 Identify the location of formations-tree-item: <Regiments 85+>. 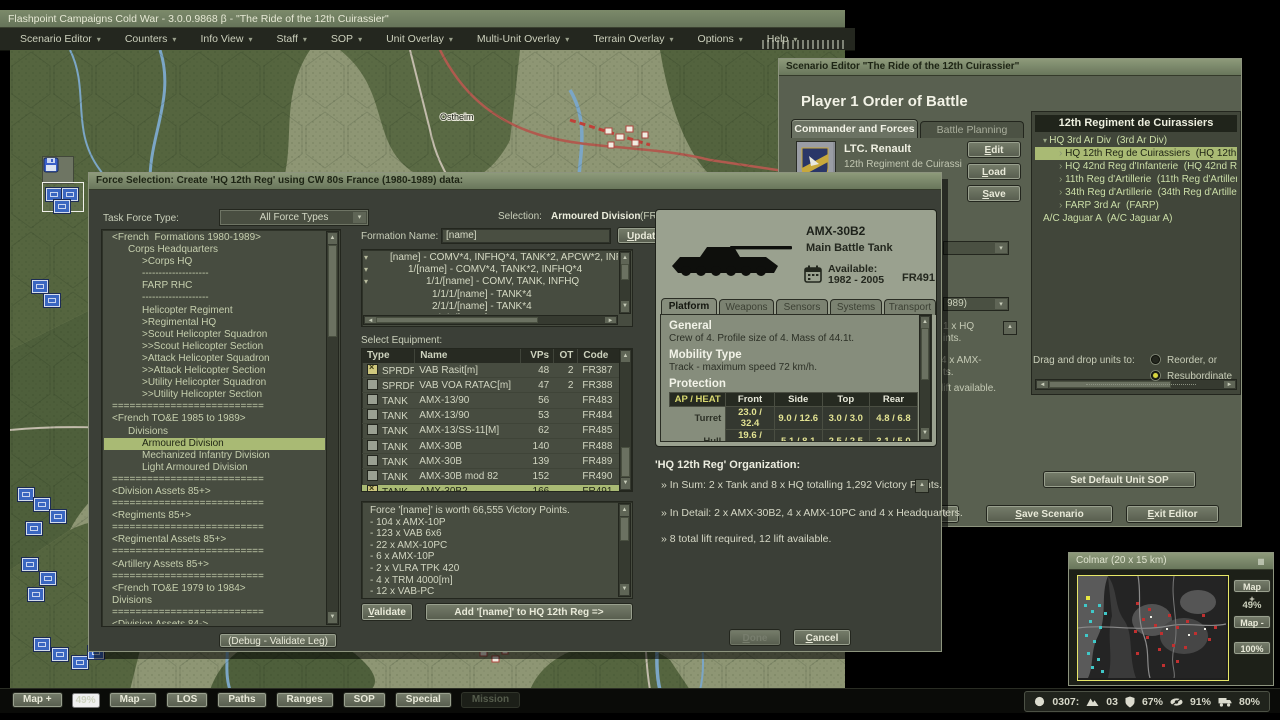
(214, 516).